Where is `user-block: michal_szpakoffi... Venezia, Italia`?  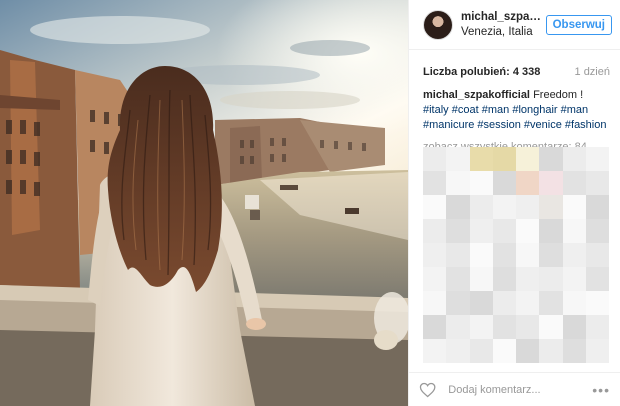 user-block: michal_szpakoffi... Venezia, Italia is located at coordinates (503, 25).